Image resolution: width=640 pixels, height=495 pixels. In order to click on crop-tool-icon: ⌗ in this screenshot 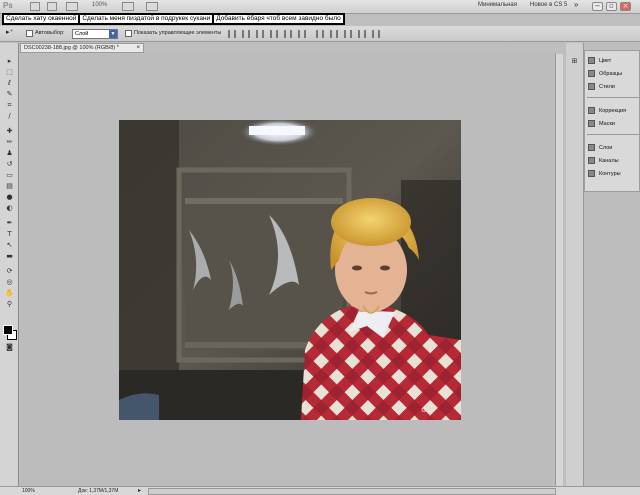, I will do `click(9, 105)`.